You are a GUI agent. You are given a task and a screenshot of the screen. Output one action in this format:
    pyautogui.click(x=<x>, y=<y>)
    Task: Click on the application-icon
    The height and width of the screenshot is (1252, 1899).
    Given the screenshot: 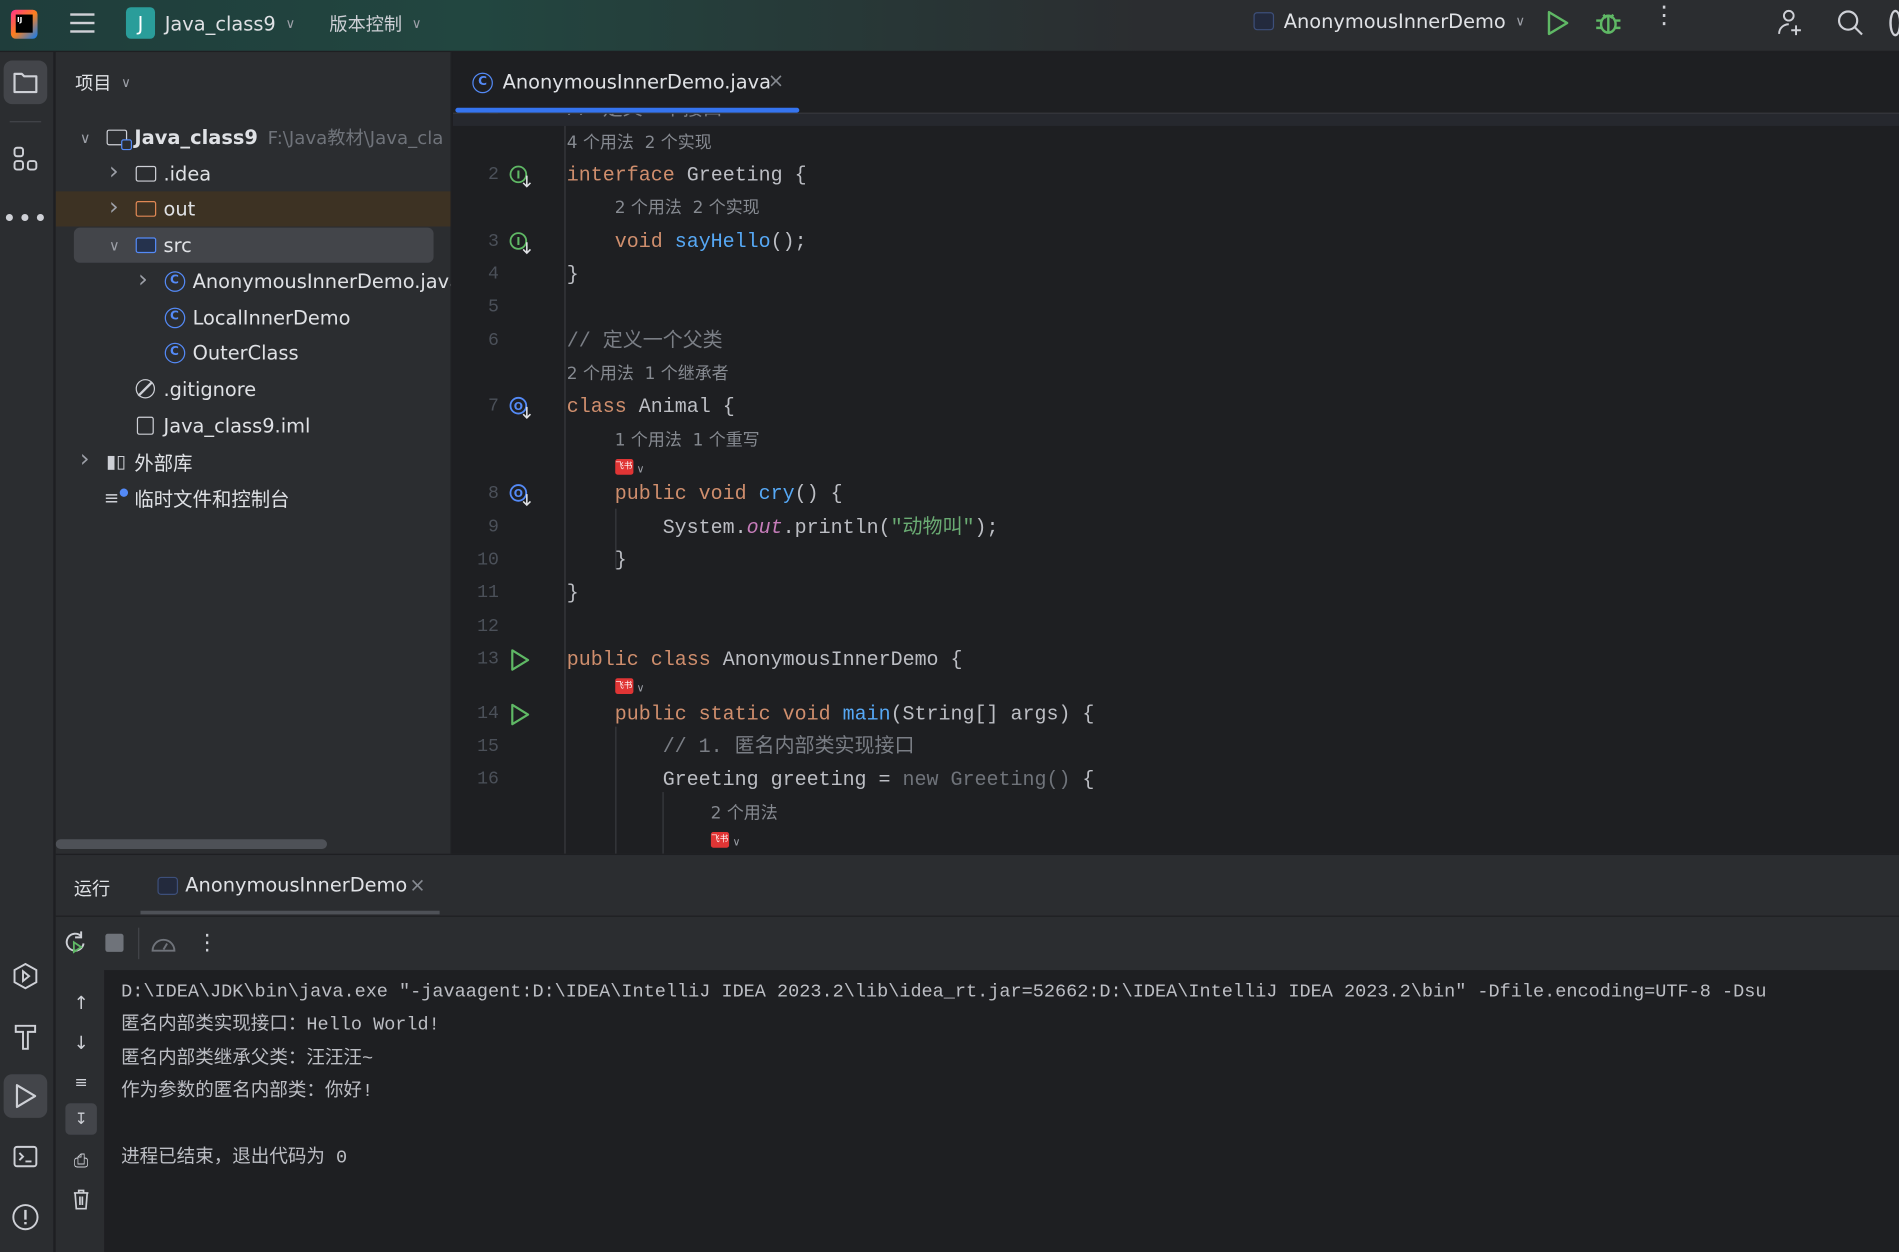 What is the action you would take?
    pyautogui.click(x=168, y=885)
    